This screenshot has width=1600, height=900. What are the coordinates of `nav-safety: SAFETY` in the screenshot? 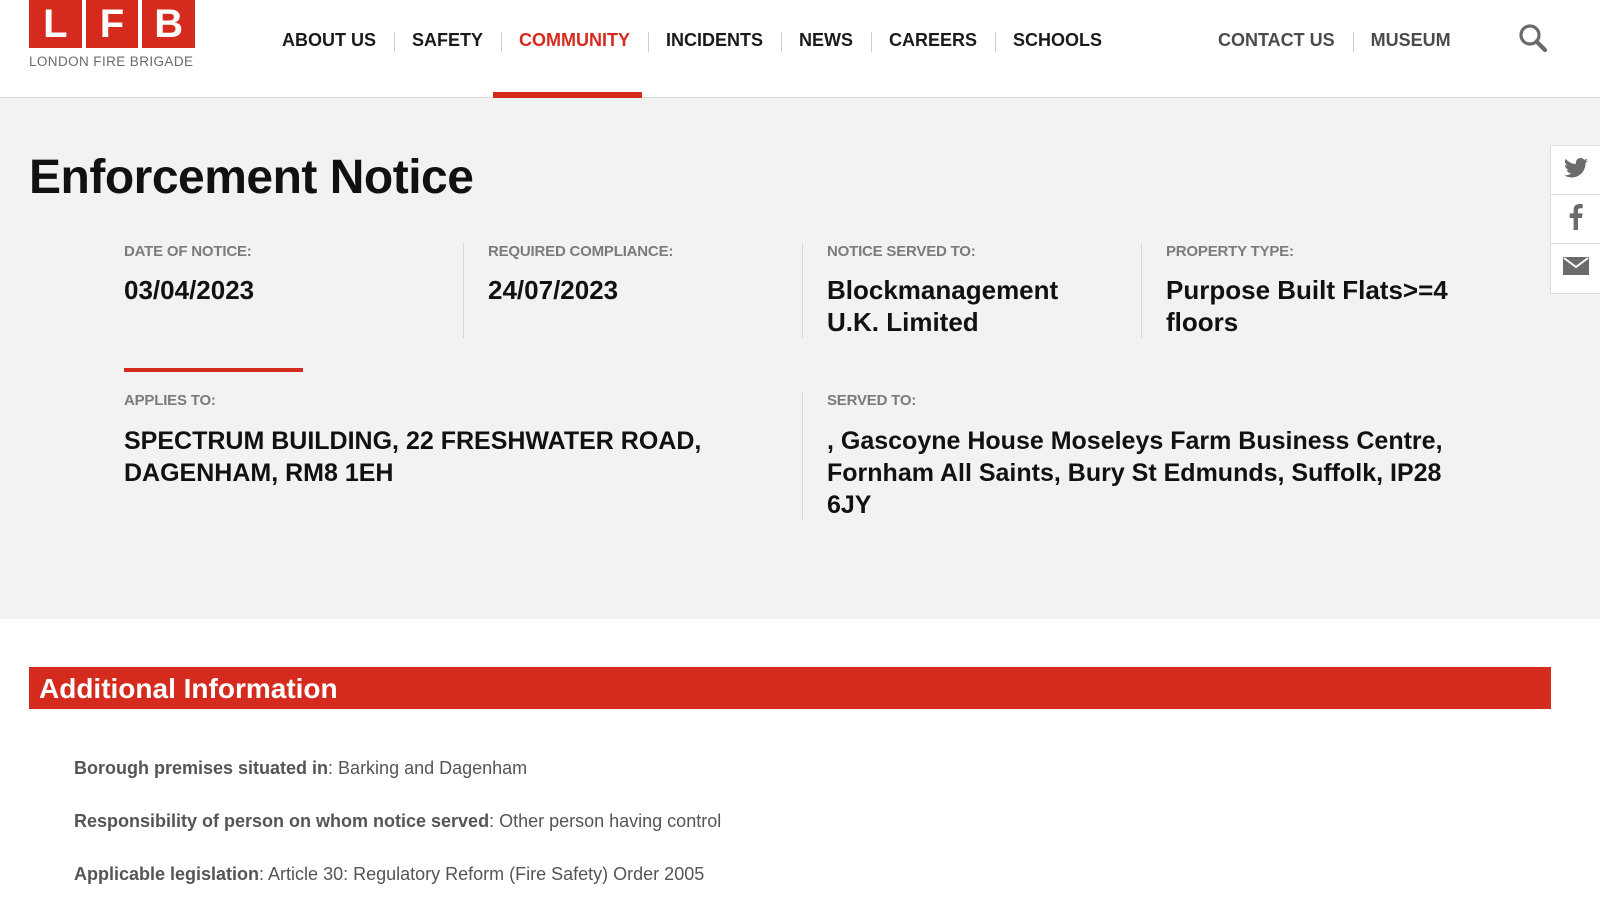 It's located at (447, 40).